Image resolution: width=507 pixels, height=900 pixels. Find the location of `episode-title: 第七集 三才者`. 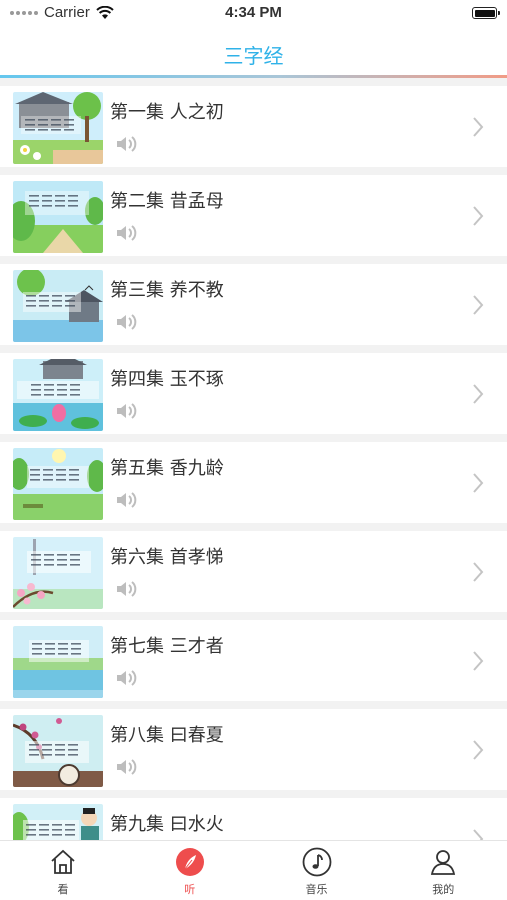

episode-title: 第七集 三才者 is located at coordinates (167, 646).